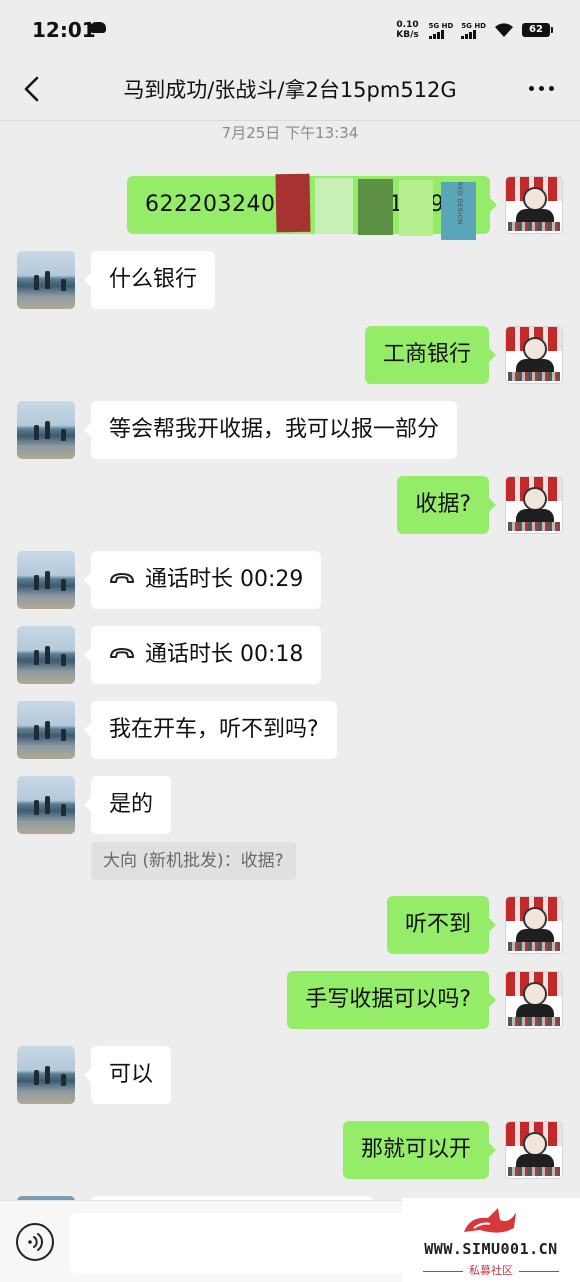 The image size is (580, 1282). Describe the element at coordinates (473, 25) in the screenshot. I see `sim2-label: 5G HD` at that location.